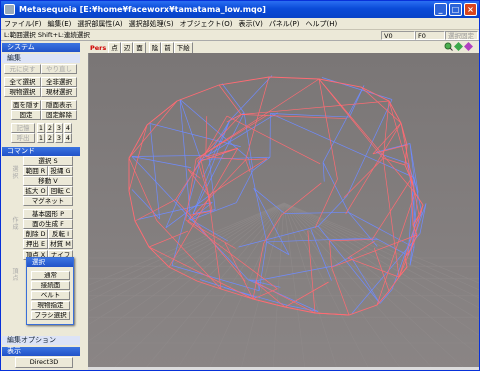 The image size is (480, 371). What do you see at coordinates (48, 224) in the screenshot?
I see `face-generate-button: 面の生成 F` at bounding box center [48, 224].